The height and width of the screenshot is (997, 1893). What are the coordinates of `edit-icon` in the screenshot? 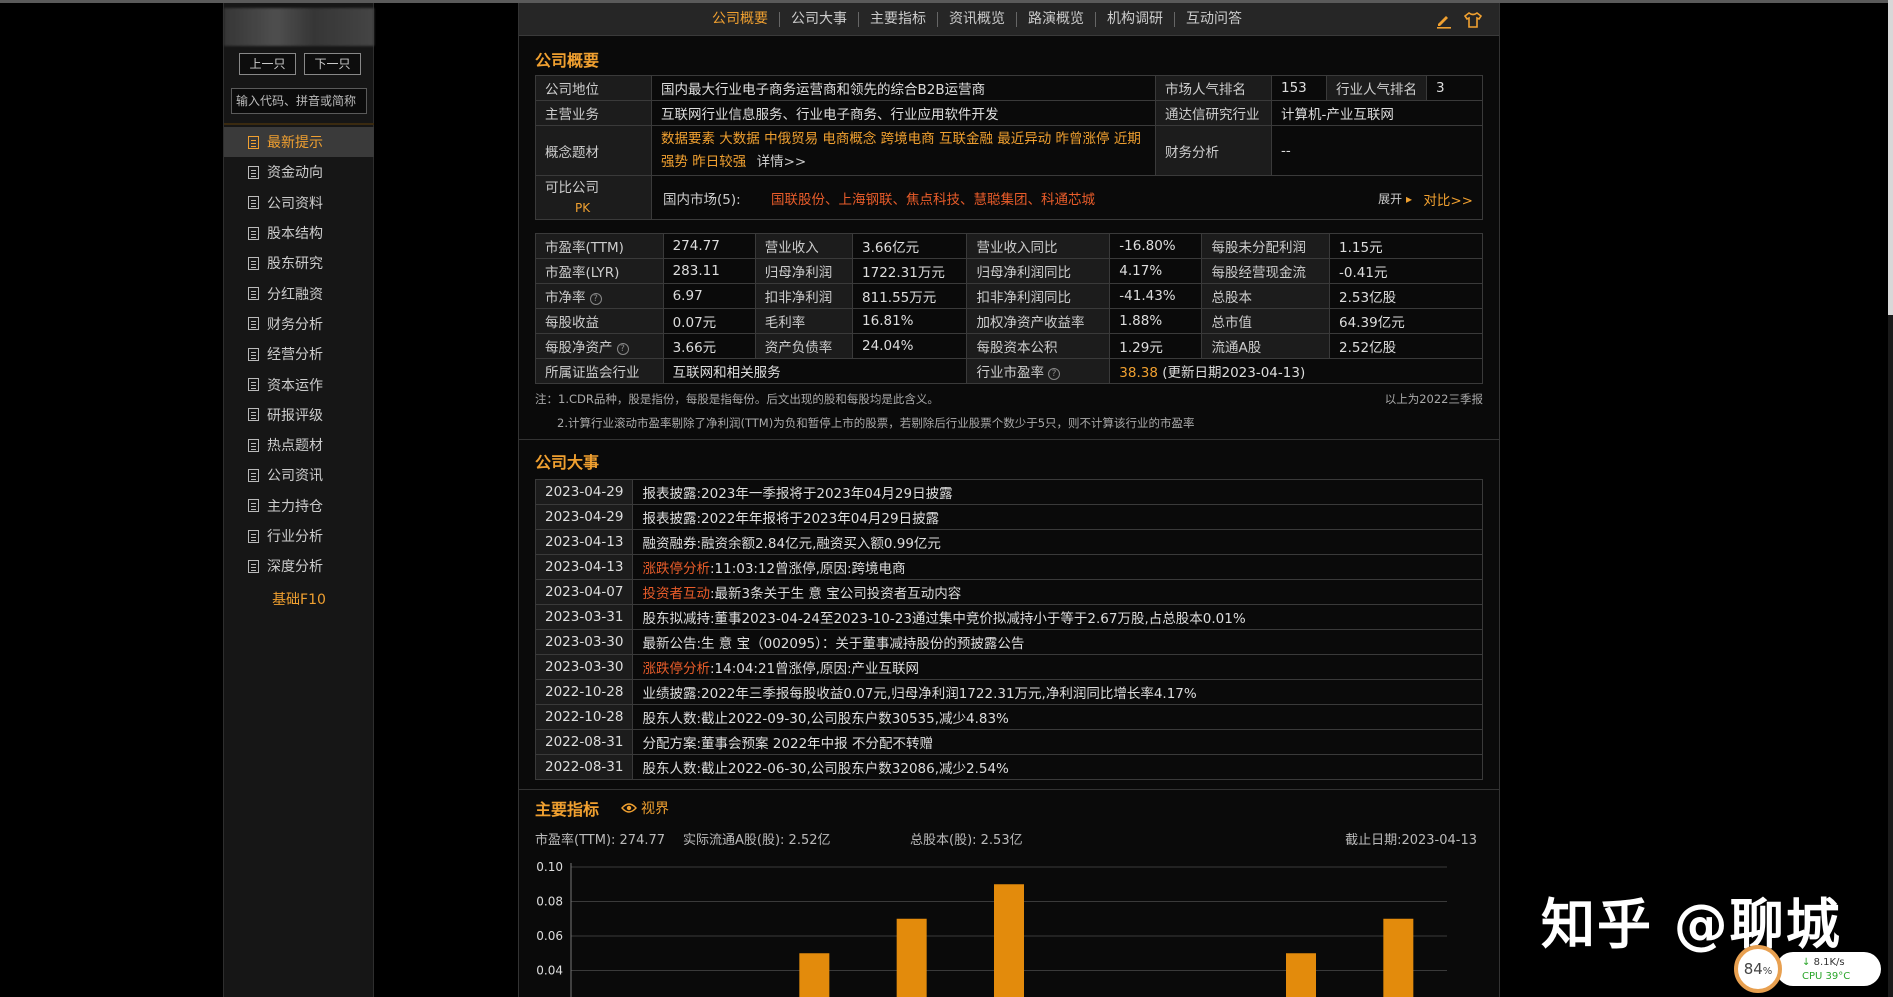 It's located at (1444, 20).